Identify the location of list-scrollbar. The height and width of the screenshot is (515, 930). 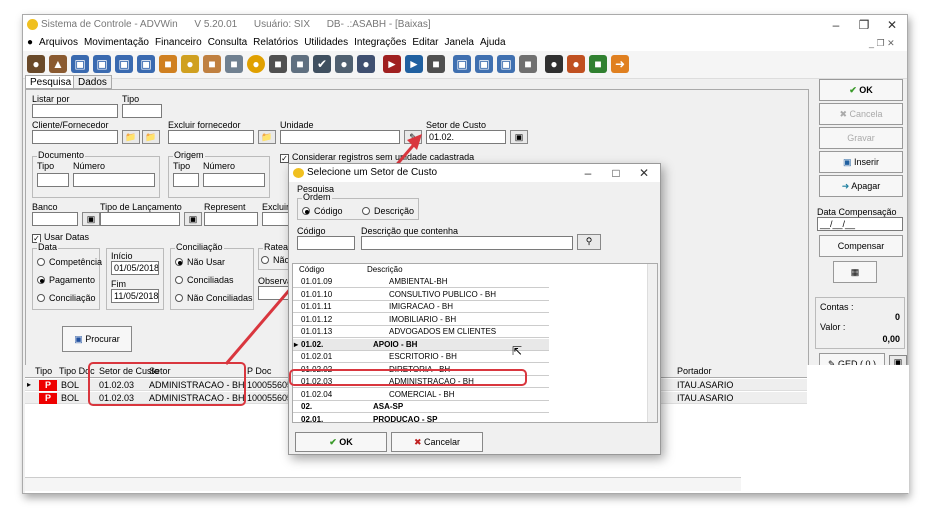
(652, 343).